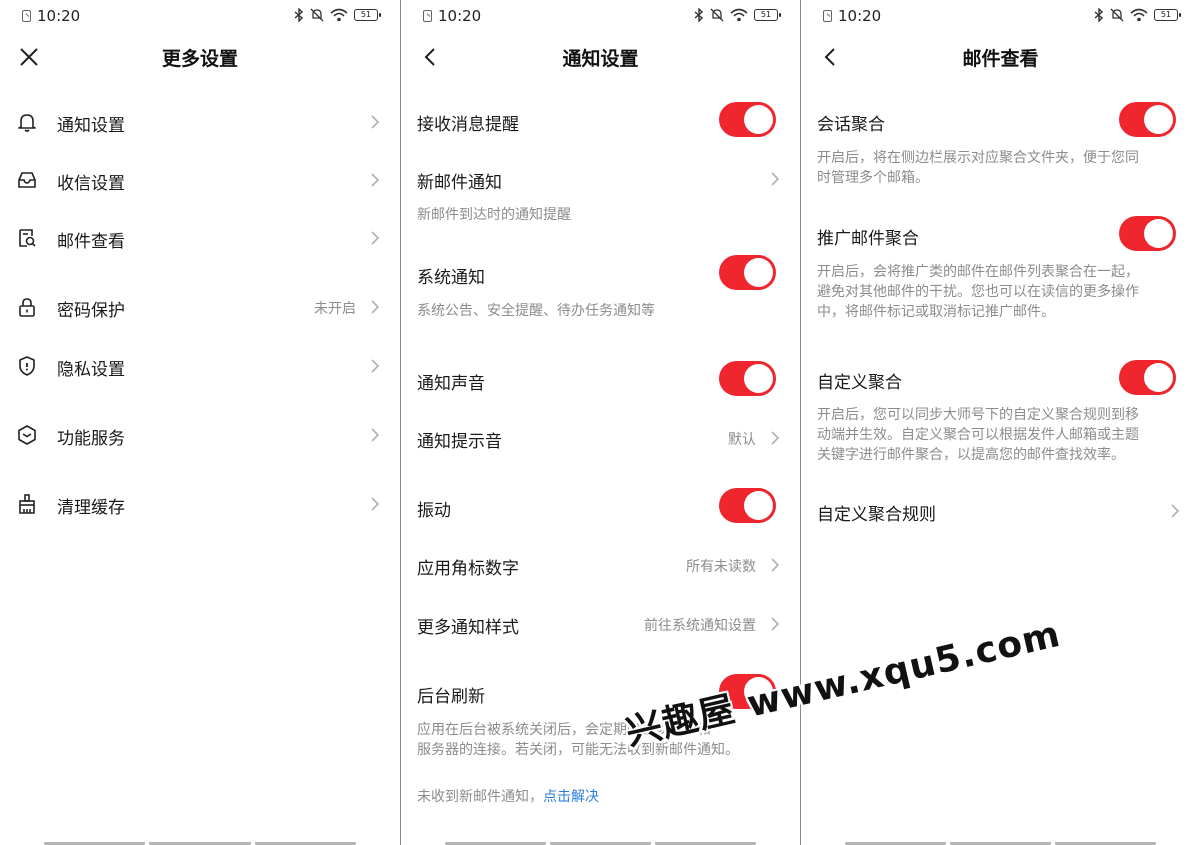  Describe the element at coordinates (91, 242) in the screenshot. I see `settings-item-label: 邮件查看` at that location.